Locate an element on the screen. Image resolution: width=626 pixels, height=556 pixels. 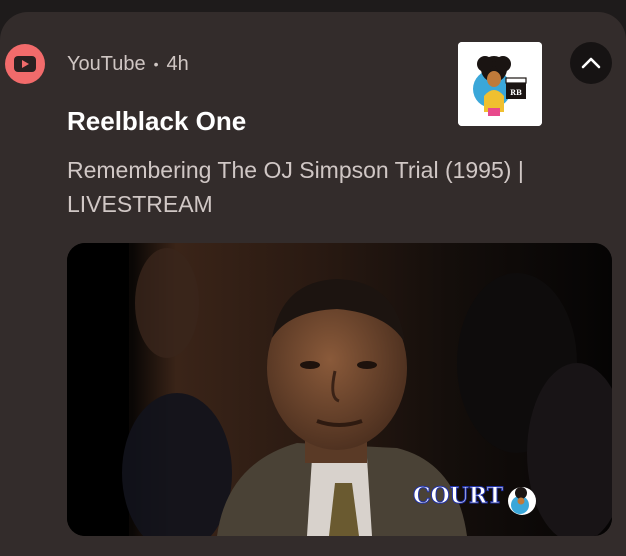
reelblack-logo-icon: RB is located at coordinates (500, 84).